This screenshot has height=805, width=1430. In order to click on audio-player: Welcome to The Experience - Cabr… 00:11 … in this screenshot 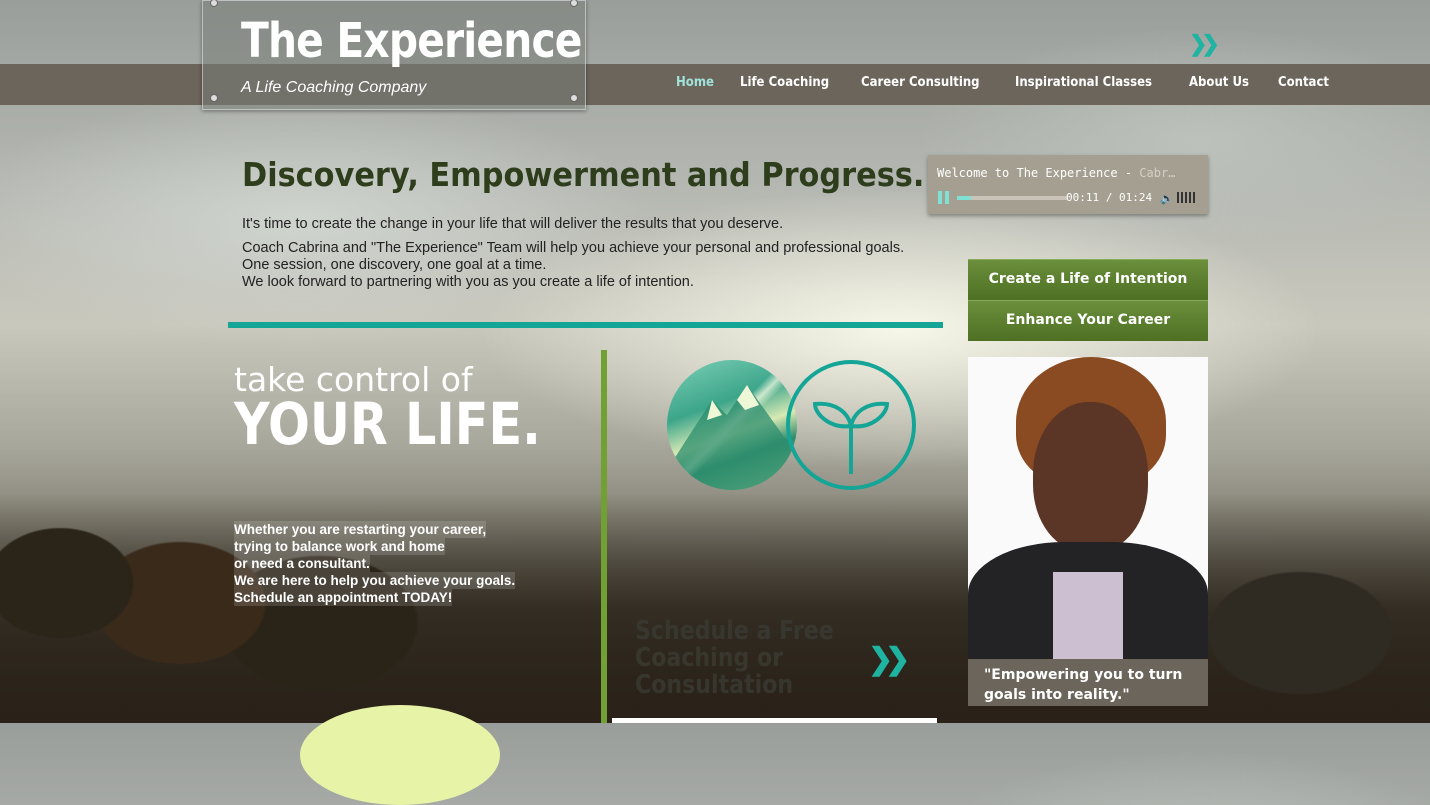, I will do `click(1068, 184)`.